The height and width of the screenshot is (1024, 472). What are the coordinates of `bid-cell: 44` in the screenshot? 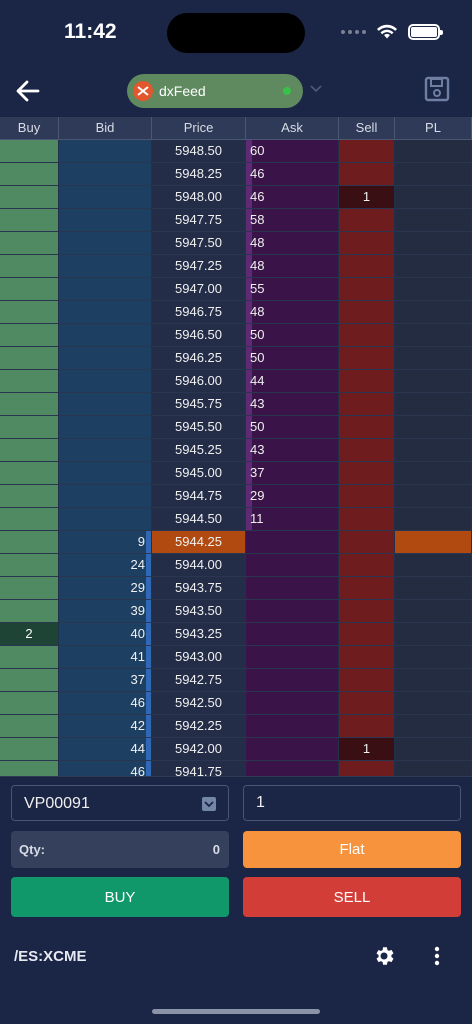 It's located at (105, 749).